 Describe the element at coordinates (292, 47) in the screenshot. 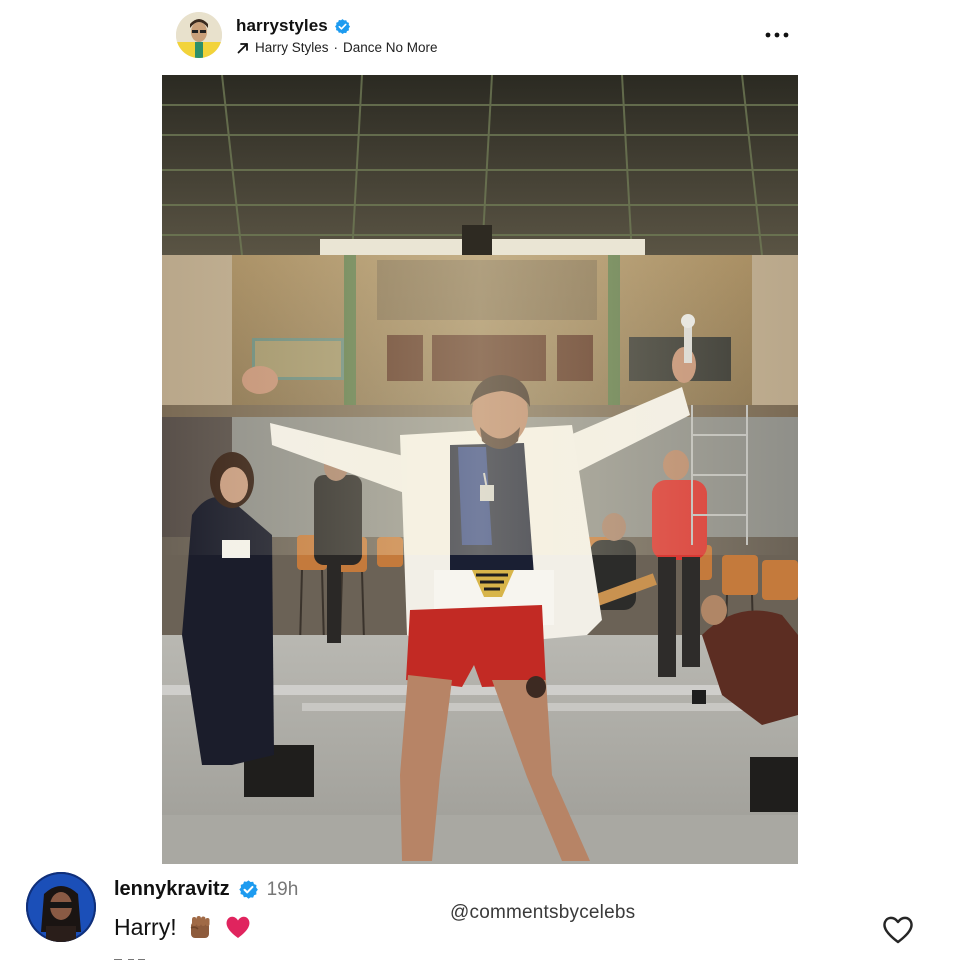

I see `audio-artist: Harry Styles` at that location.